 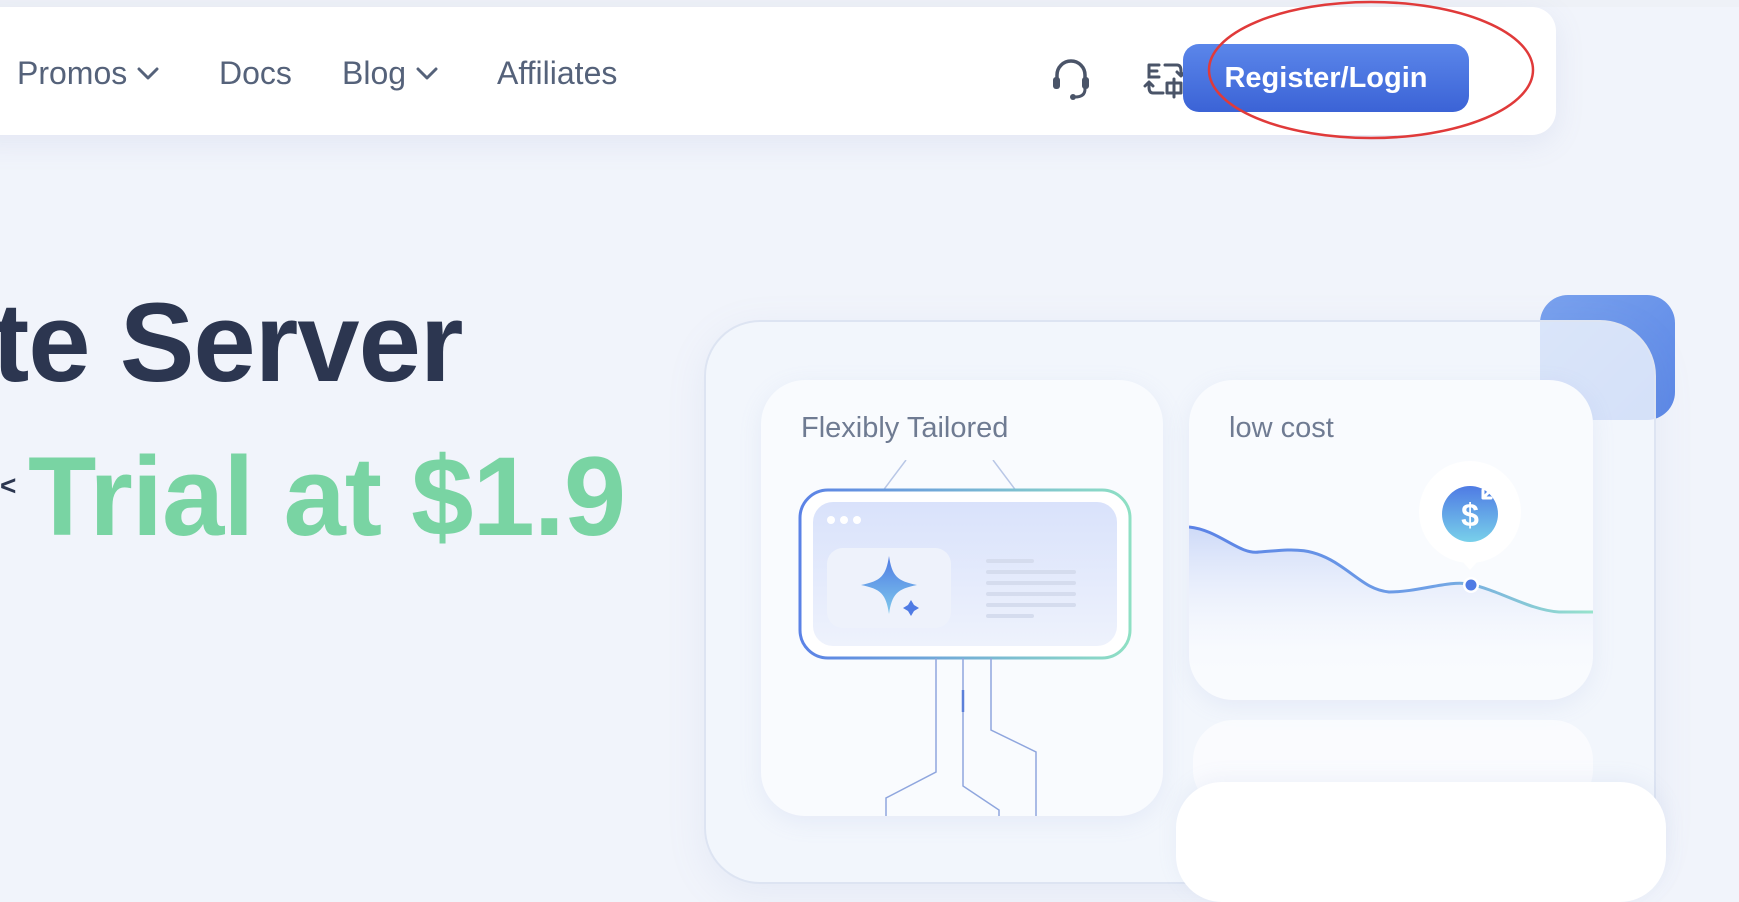 What do you see at coordinates (374, 73) in the screenshot?
I see `nav-item-label: Blog` at bounding box center [374, 73].